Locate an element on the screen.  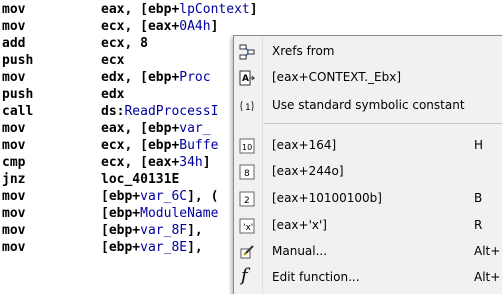
operand: [ebp+var_6C], ( is located at coordinates (160, 196).